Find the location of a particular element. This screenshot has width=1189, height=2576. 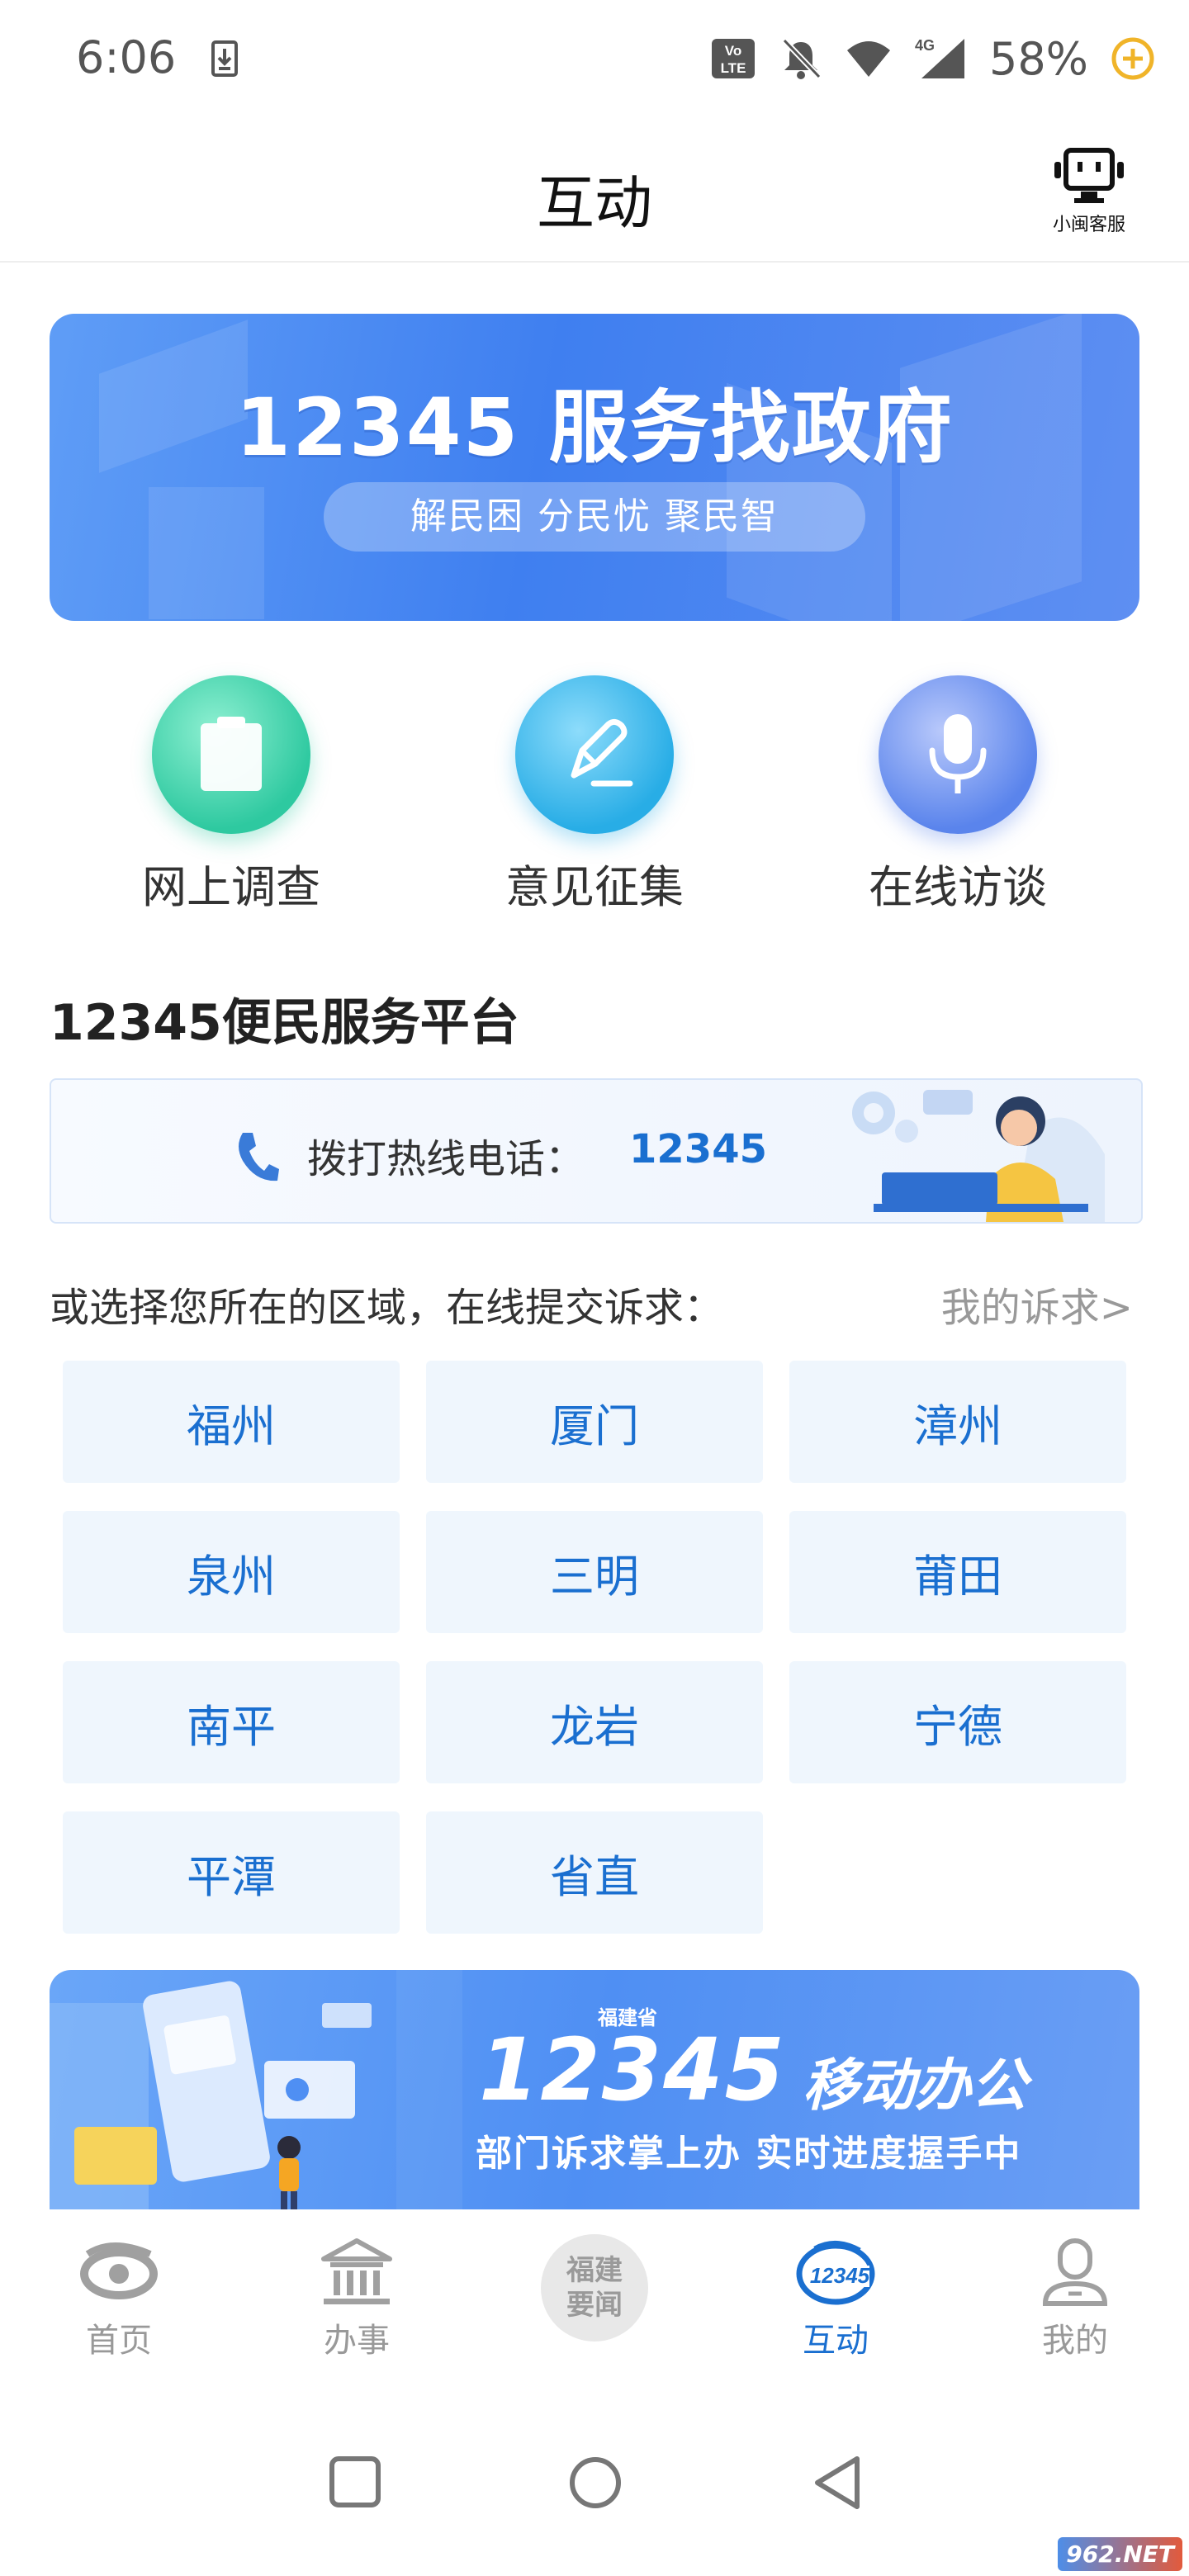

hotline-card: 拨打热线电话： 12345 is located at coordinates (596, 1151).